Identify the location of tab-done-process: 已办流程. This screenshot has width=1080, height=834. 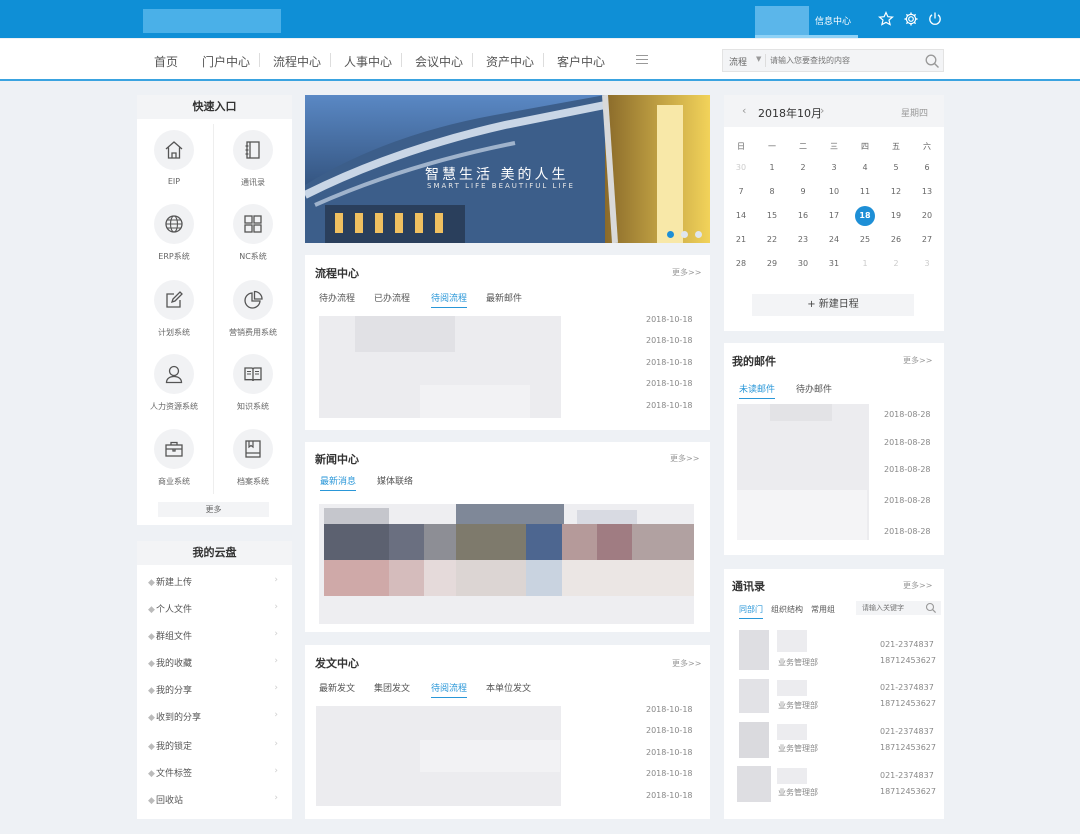
(392, 297).